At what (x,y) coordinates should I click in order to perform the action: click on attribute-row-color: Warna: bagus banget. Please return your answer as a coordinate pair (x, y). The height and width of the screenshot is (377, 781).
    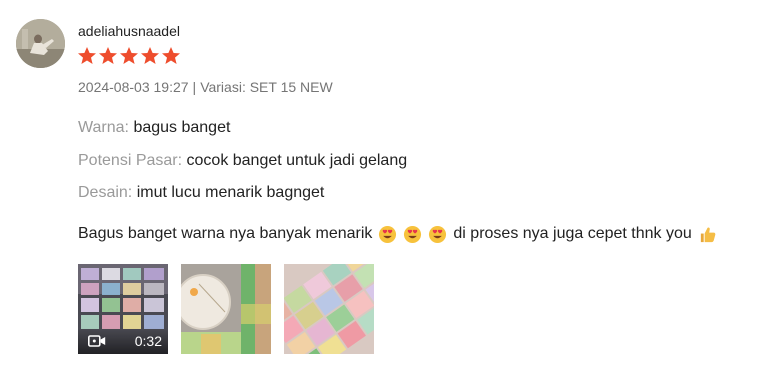
    Looking at the image, I should click on (154, 128).